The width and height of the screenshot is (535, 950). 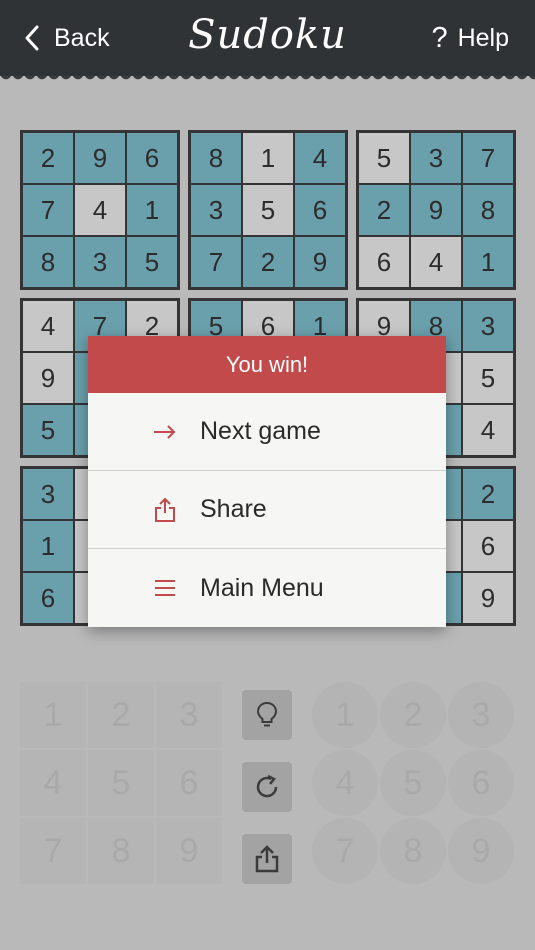 What do you see at coordinates (165, 588) in the screenshot?
I see `menu-icon` at bounding box center [165, 588].